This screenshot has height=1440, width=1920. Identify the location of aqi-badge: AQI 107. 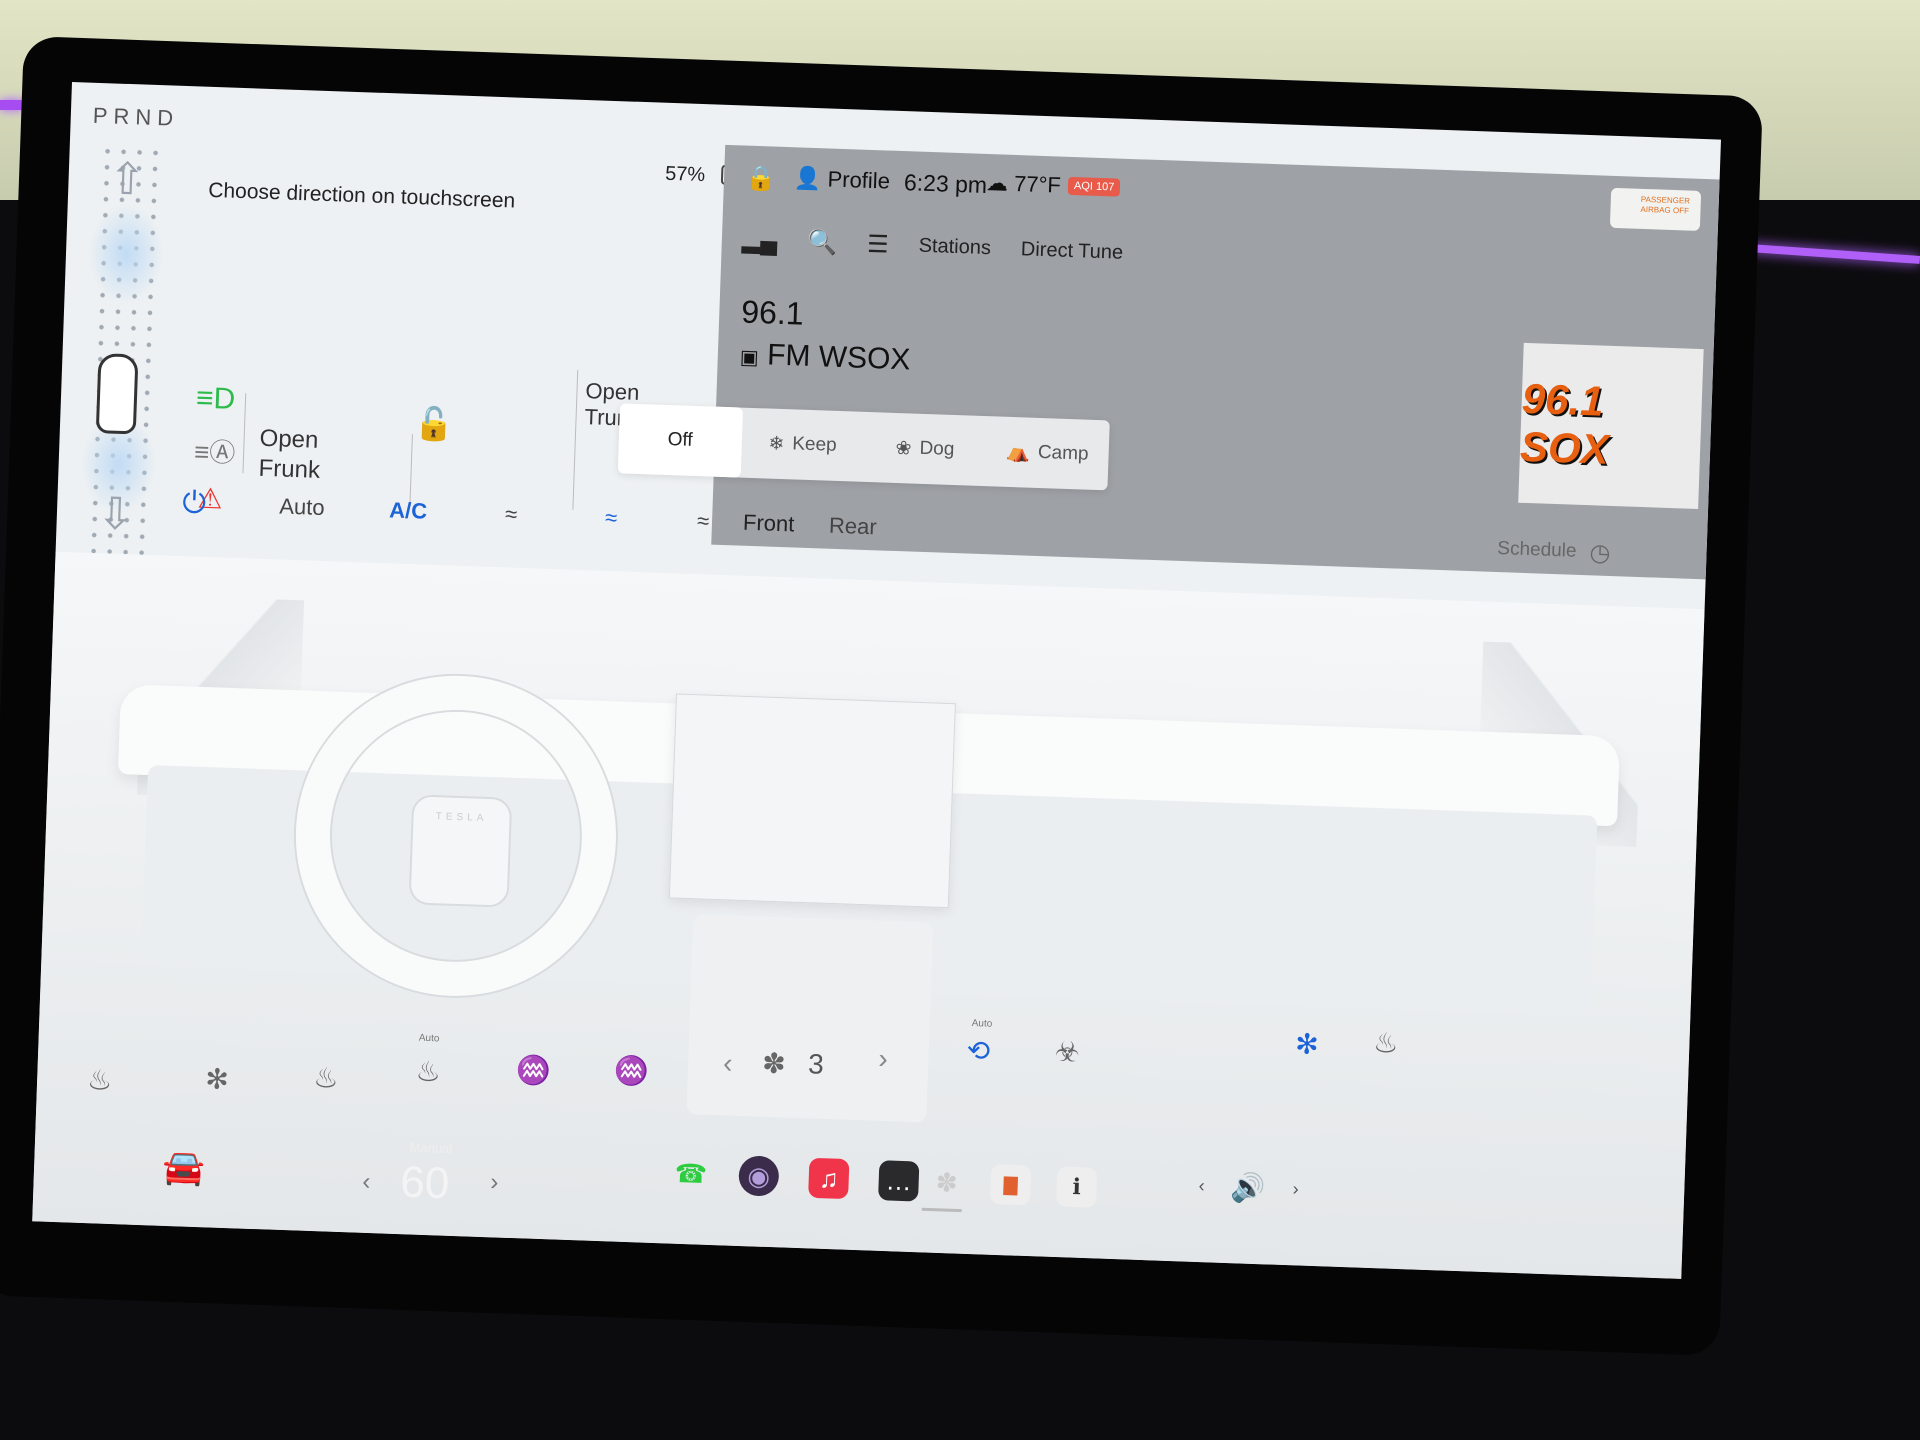
(1094, 186).